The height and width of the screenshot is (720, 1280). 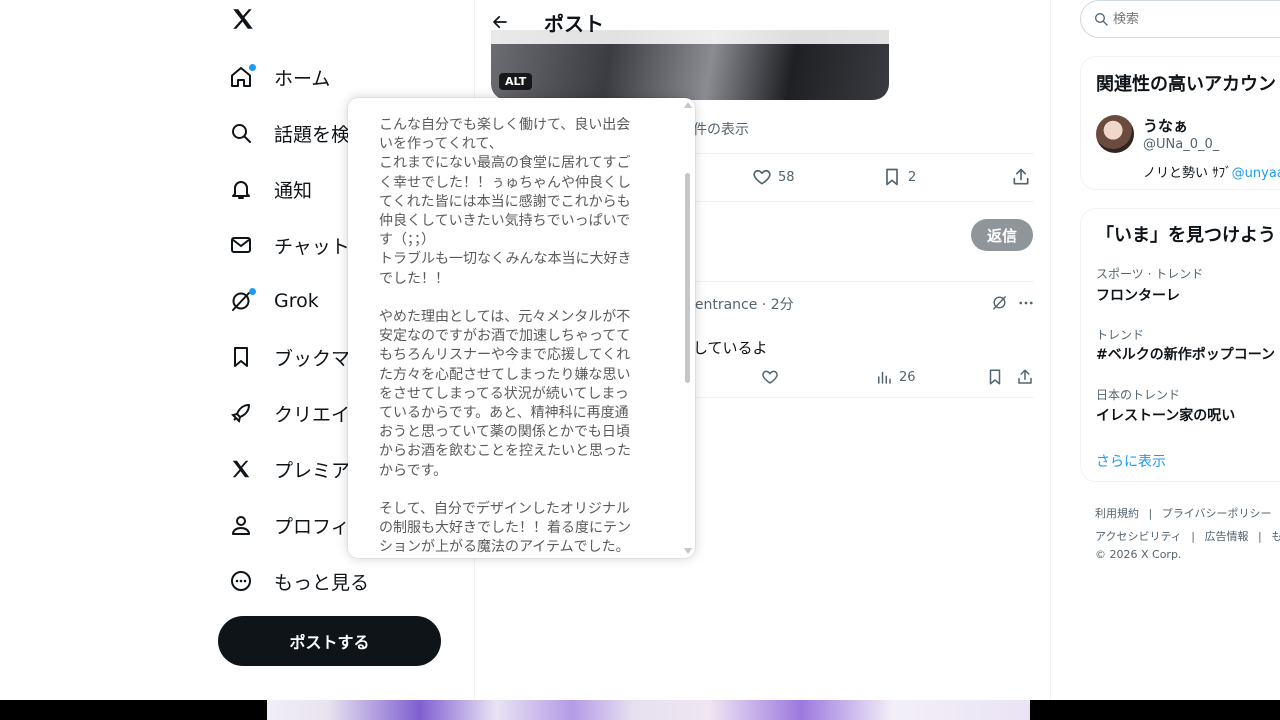 What do you see at coordinates (1138, 536) in the screenshot?
I see `footer-link-accessibility: アクセシビリティ` at bounding box center [1138, 536].